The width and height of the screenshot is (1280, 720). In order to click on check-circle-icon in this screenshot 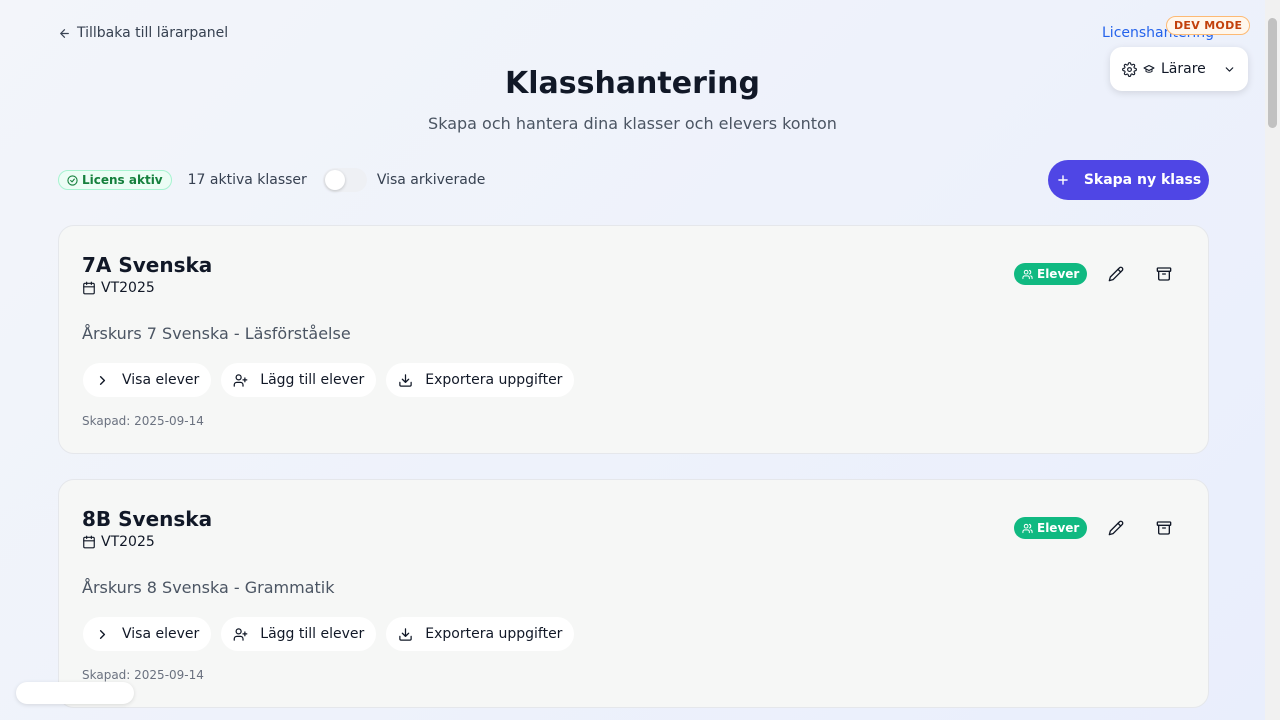, I will do `click(72, 180)`.